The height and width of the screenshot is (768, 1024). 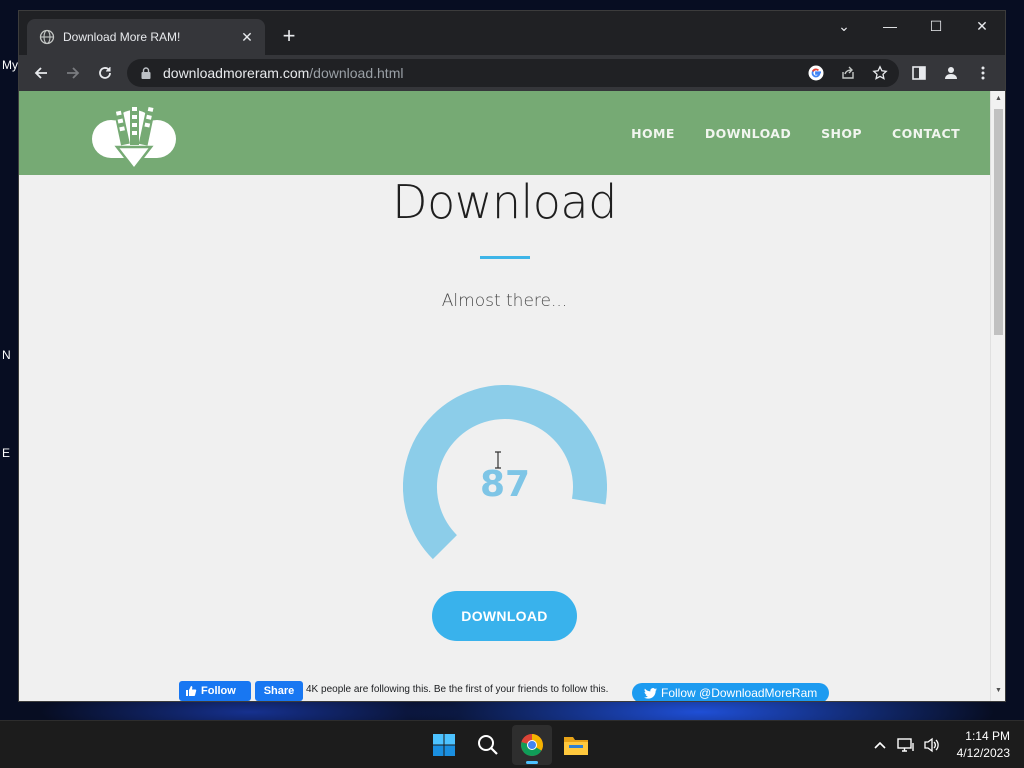 What do you see at coordinates (289, 37) in the screenshot?
I see `new-tab-button: +` at bounding box center [289, 37].